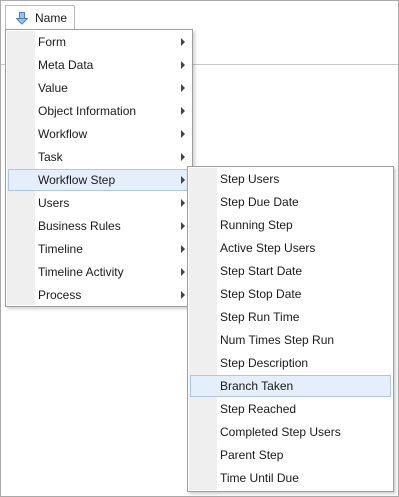  Describe the element at coordinates (99, 134) in the screenshot. I see `menu-item-workflow: Workflow` at that location.